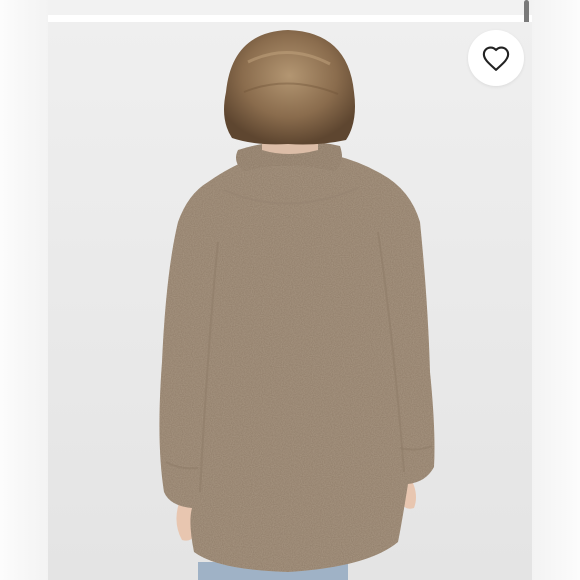 This screenshot has width=580, height=580. I want to click on previous-photo-card-edge, so click(290, 7).